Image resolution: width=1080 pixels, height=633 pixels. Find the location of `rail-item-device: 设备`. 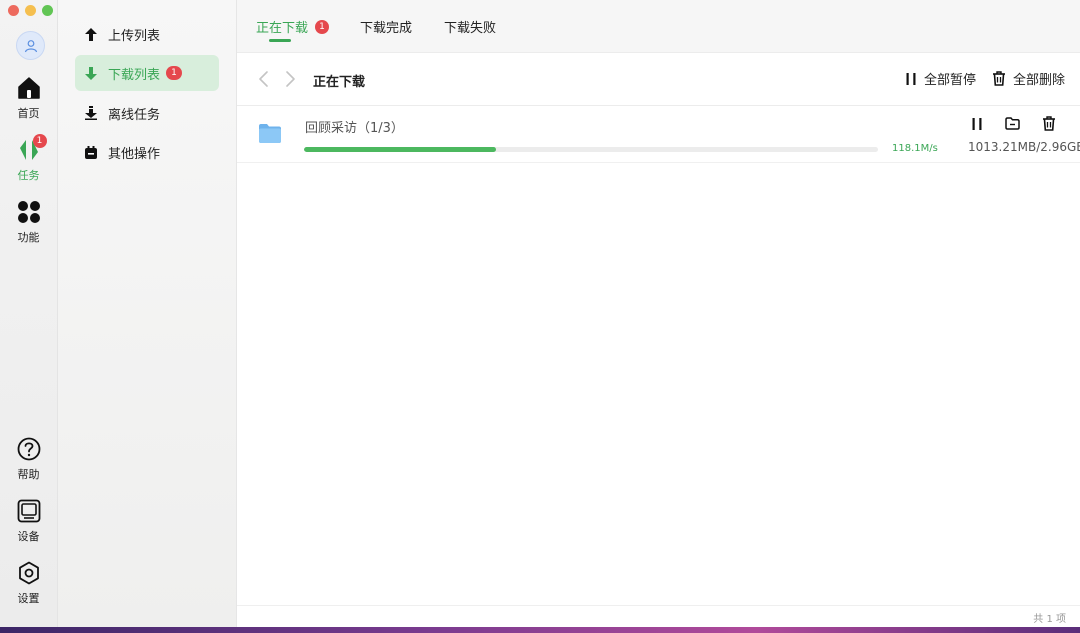

rail-item-device: 设备 is located at coordinates (28, 521).